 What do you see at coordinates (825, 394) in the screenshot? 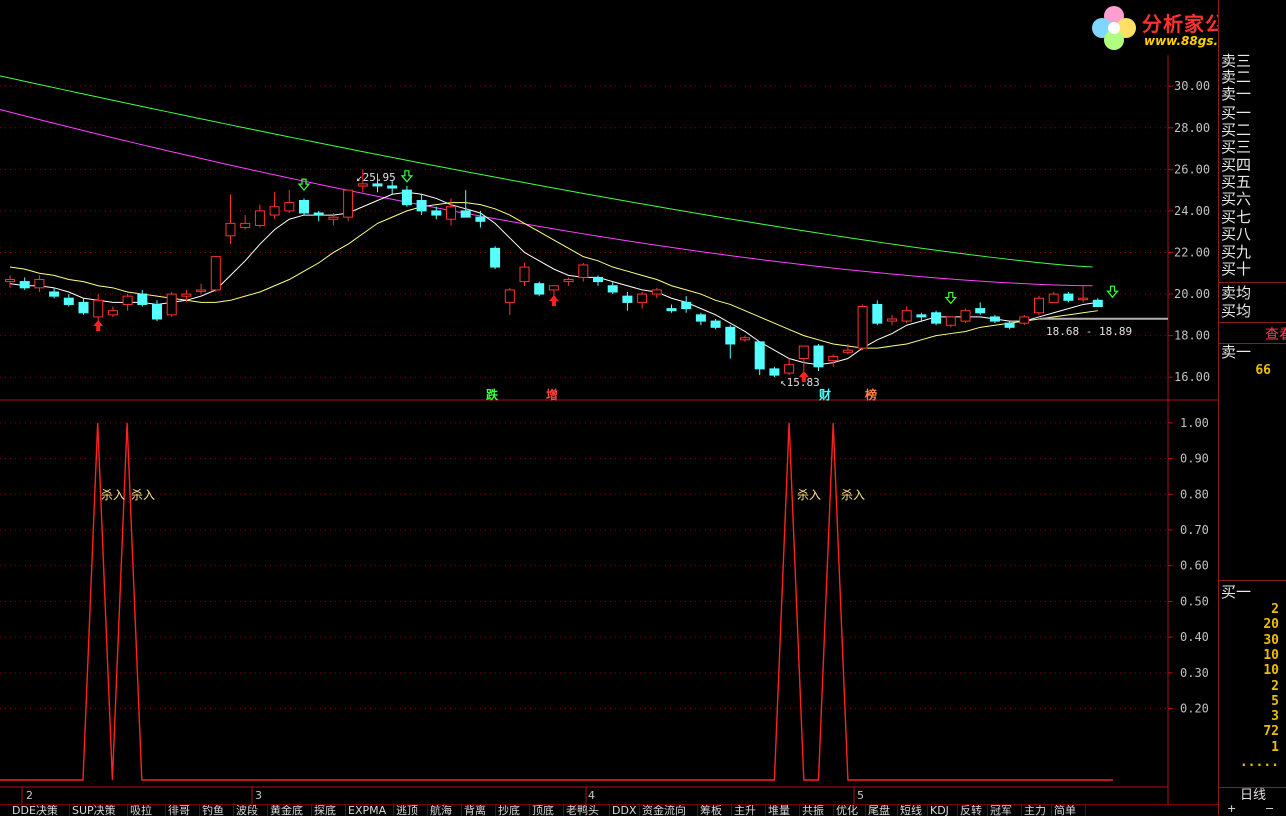
I see `event-marker: 财` at bounding box center [825, 394].